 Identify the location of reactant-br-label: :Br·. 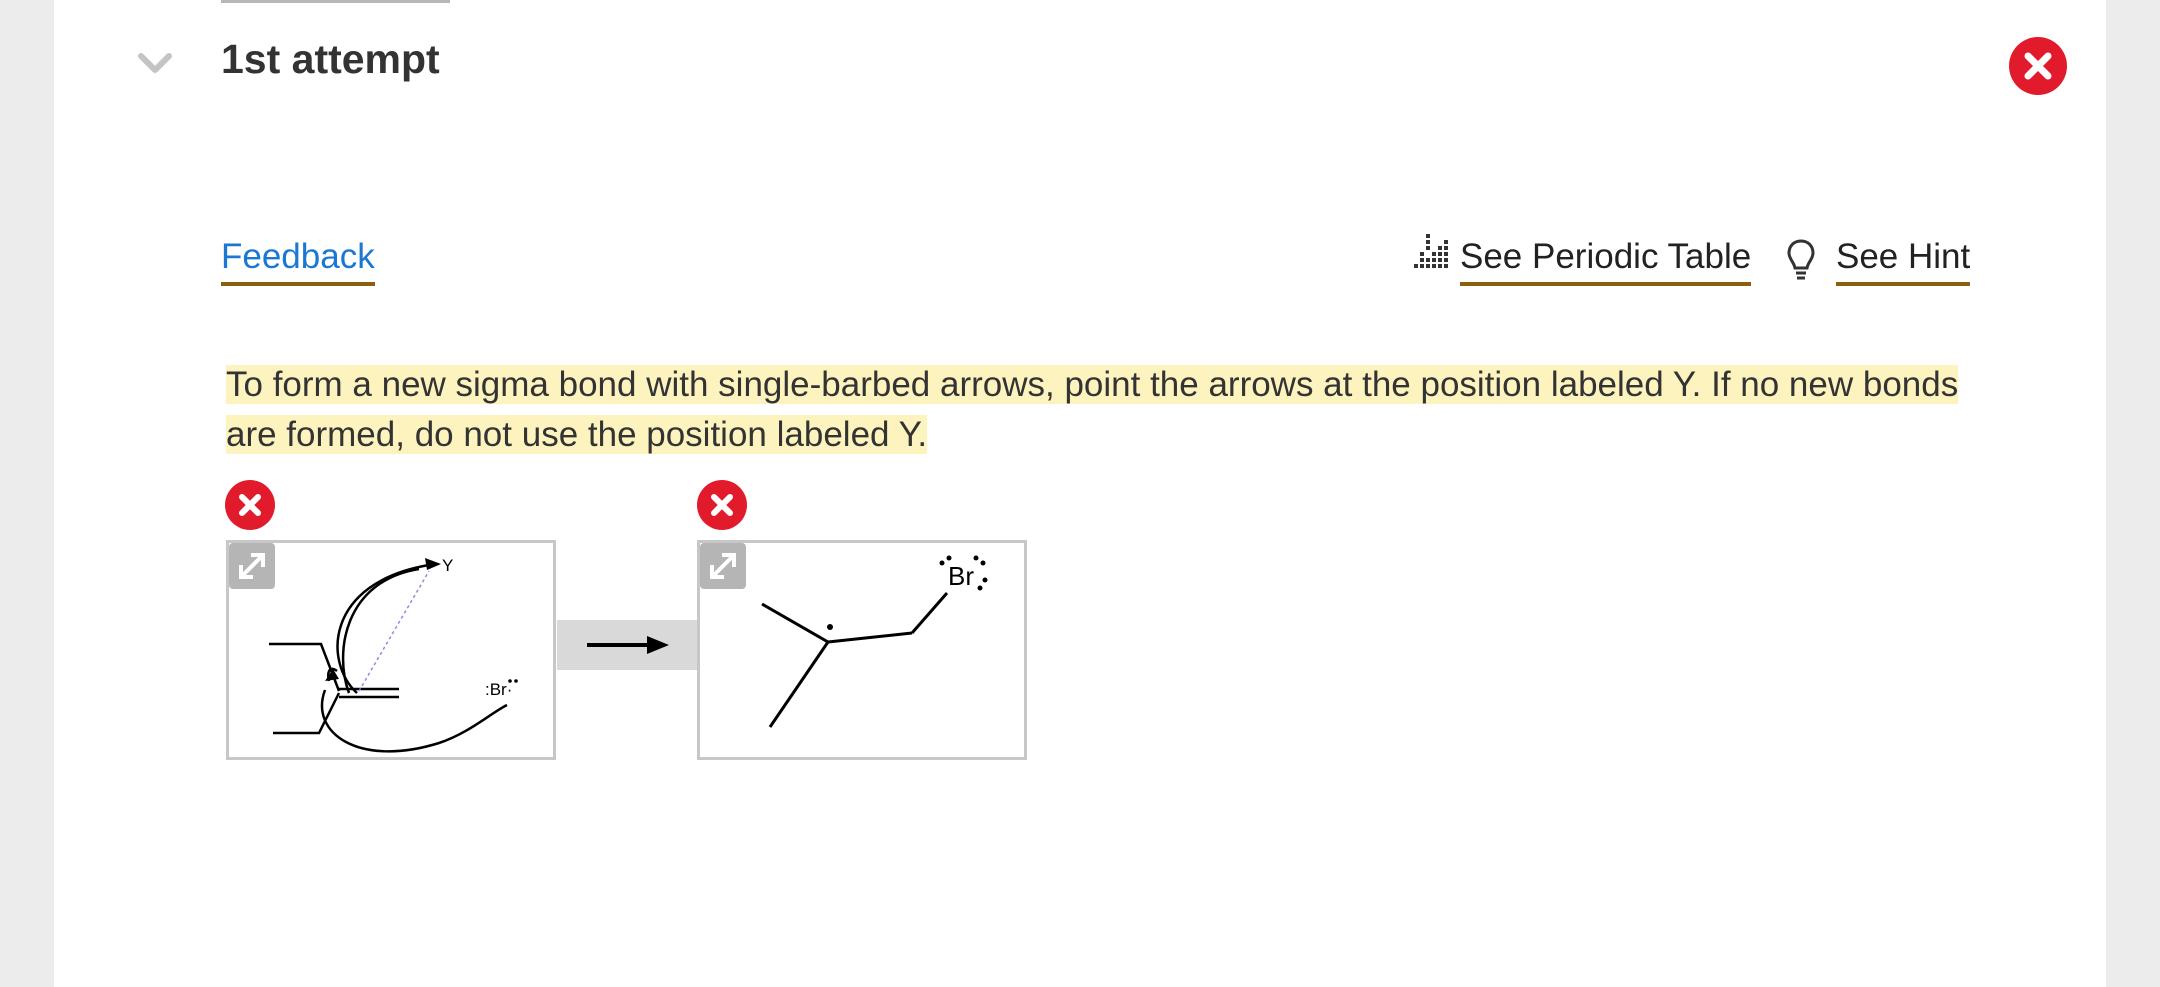
(498, 689).